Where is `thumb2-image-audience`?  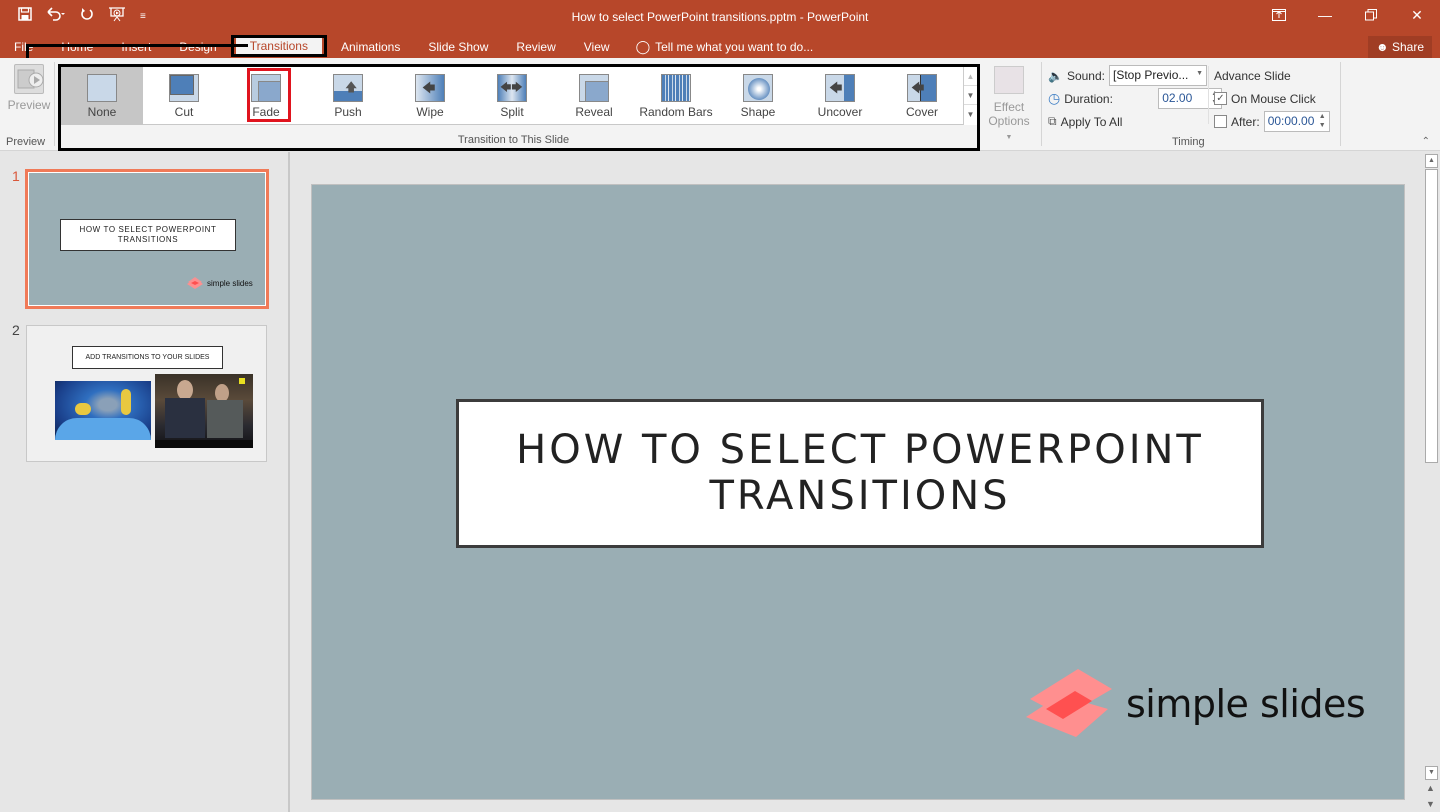 thumb2-image-audience is located at coordinates (204, 411).